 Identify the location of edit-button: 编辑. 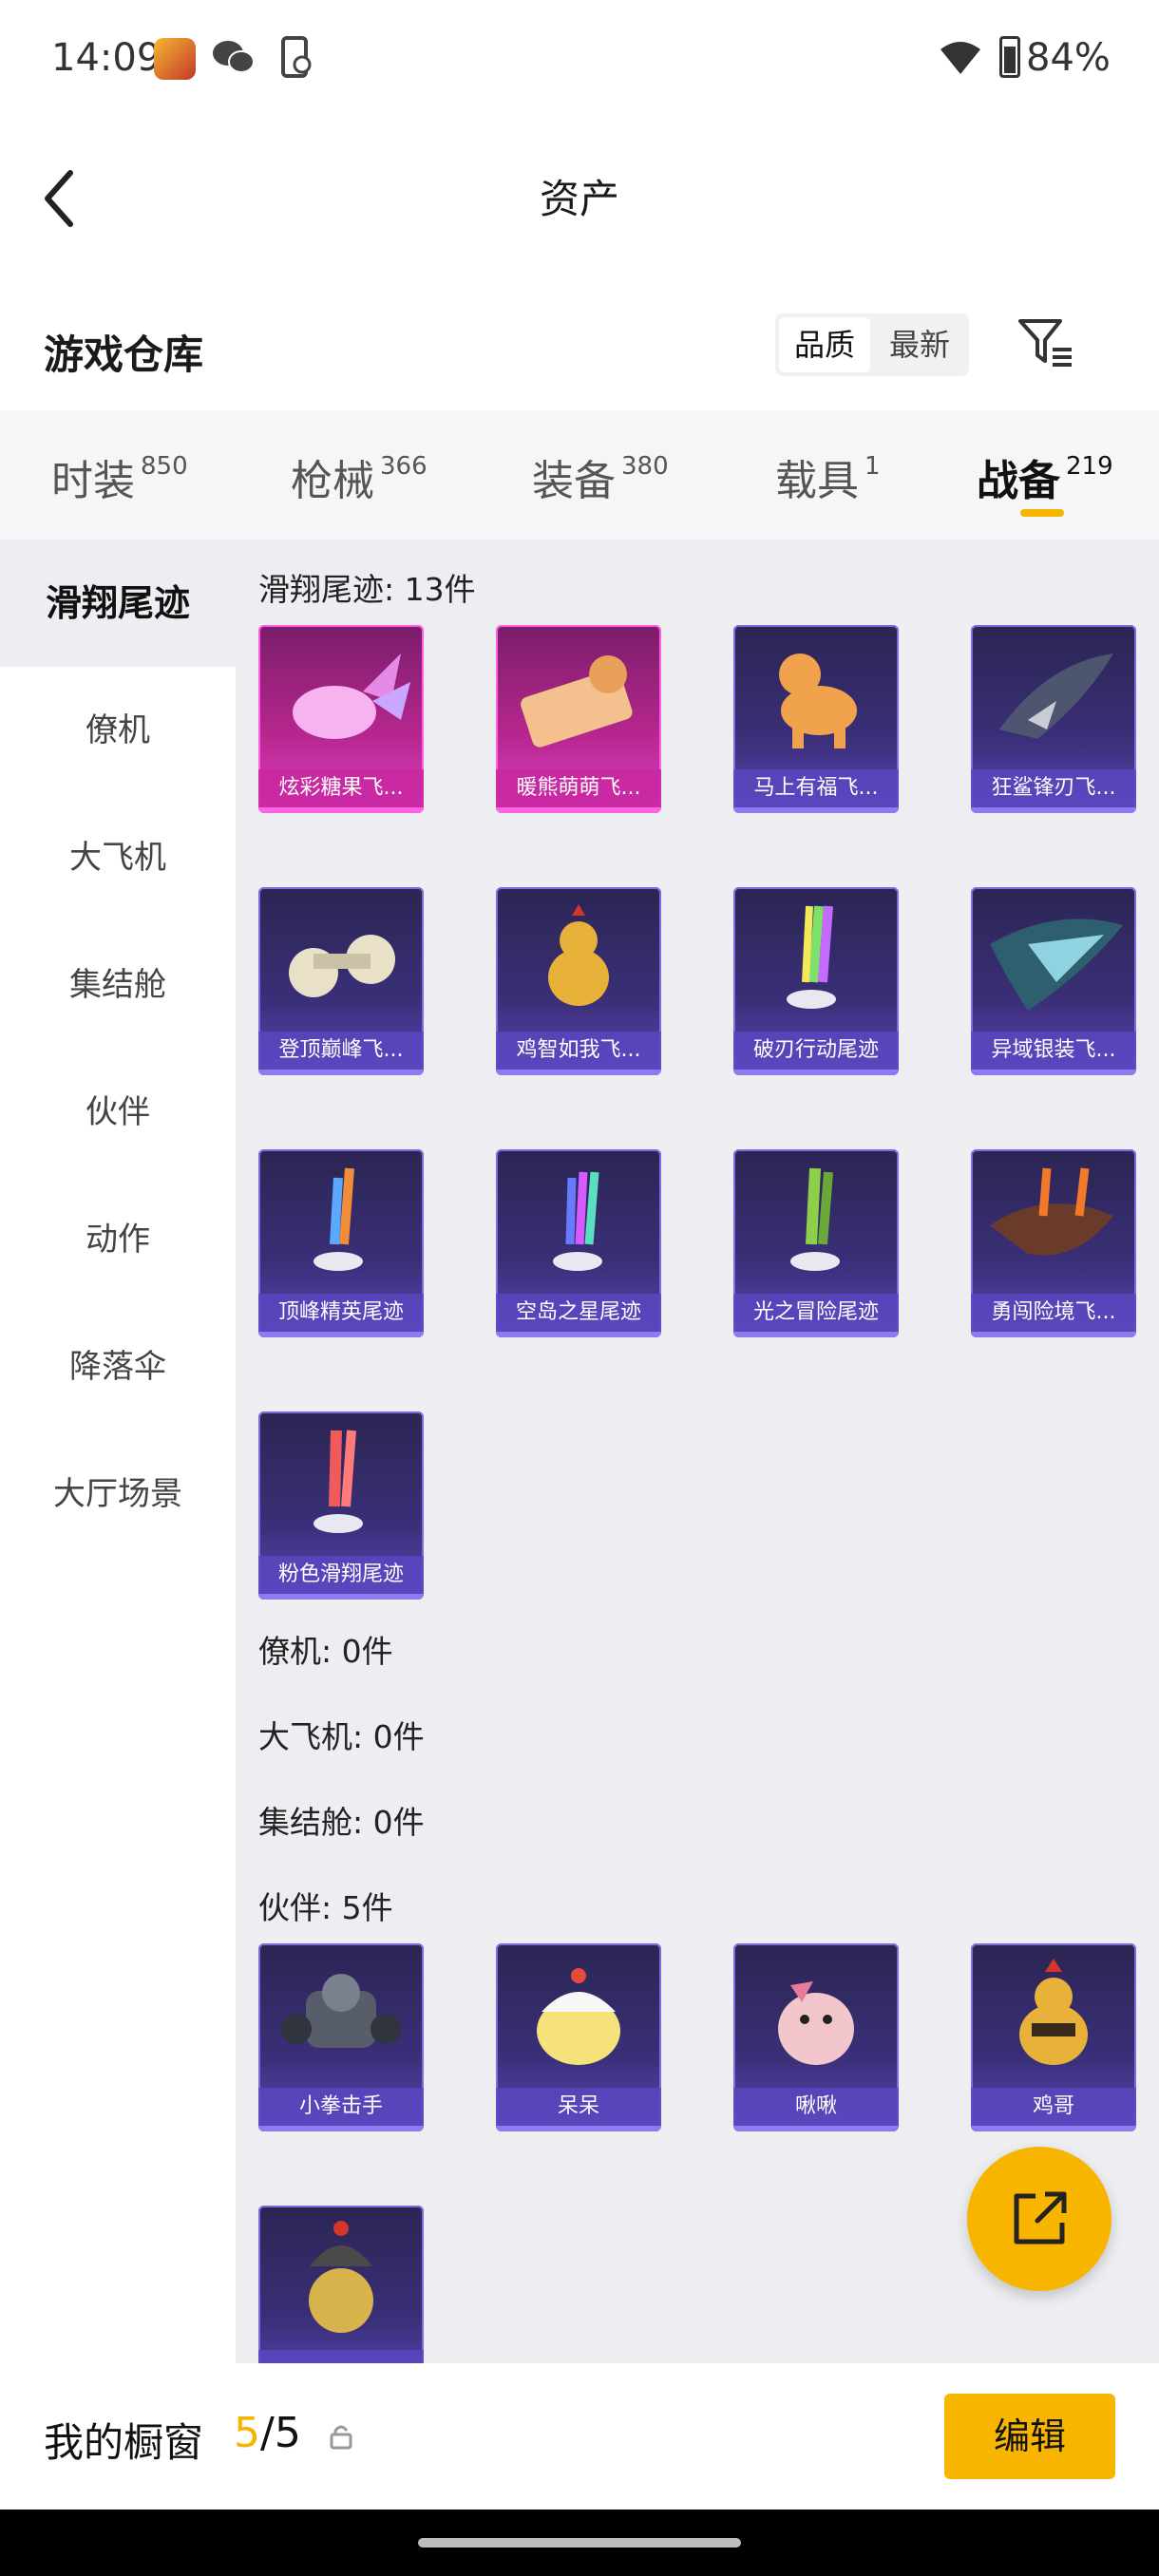
(1029, 2436).